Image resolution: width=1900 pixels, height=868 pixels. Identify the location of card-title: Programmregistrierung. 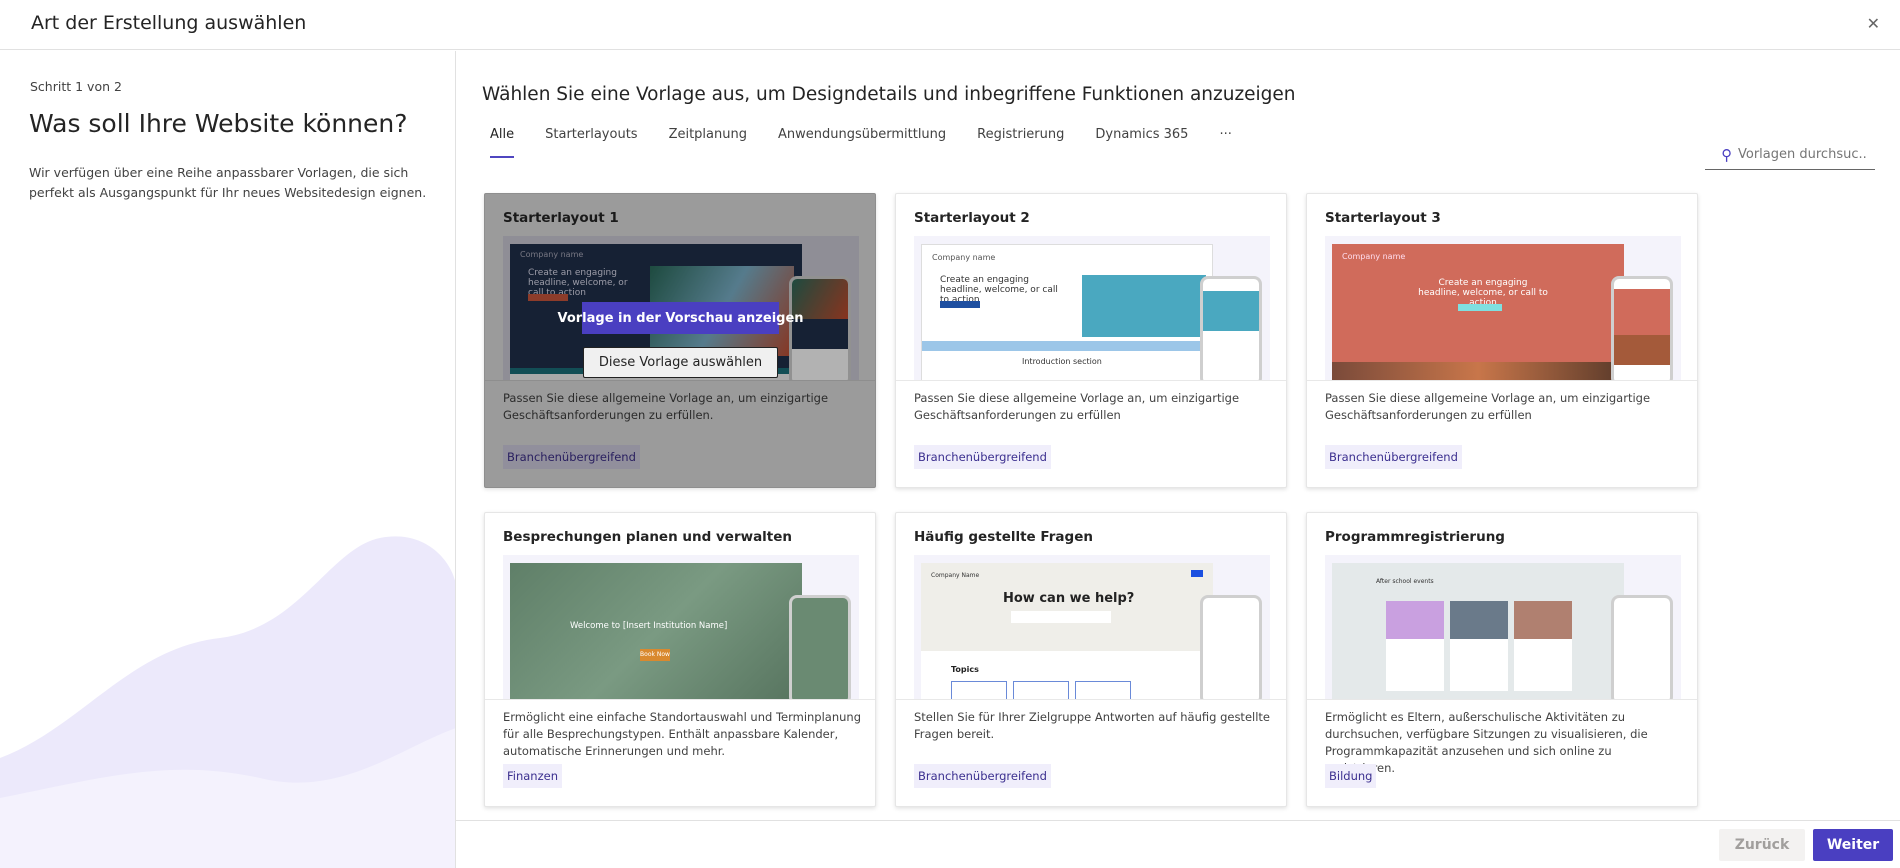
(1415, 537).